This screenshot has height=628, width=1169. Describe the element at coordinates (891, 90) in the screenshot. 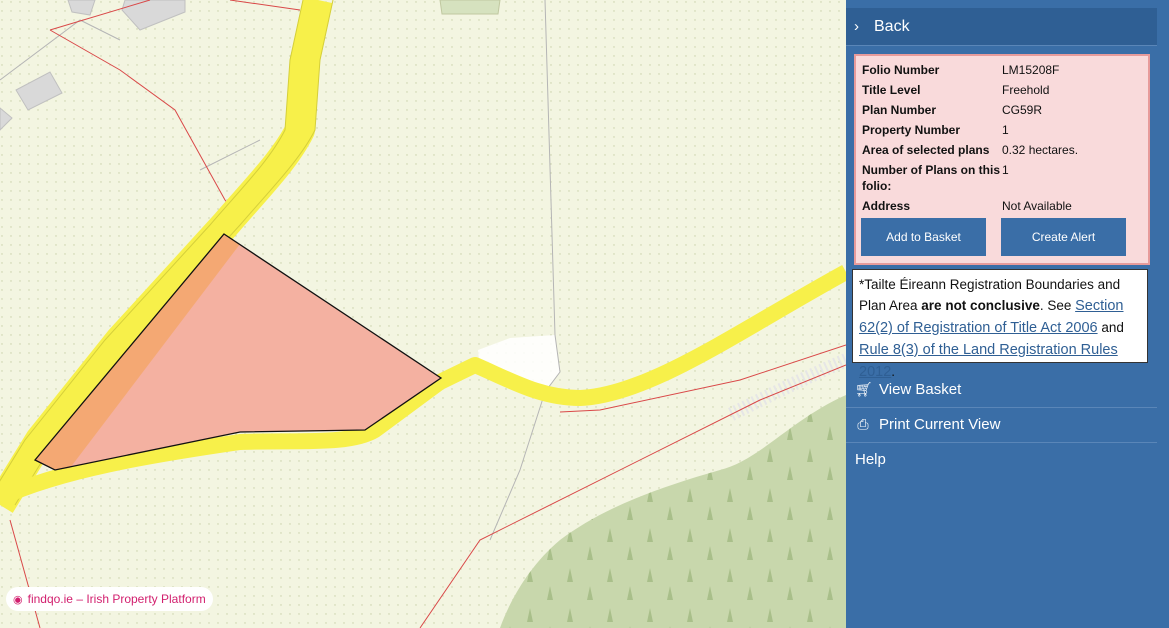

I see `folio-key: Title Level` at that location.